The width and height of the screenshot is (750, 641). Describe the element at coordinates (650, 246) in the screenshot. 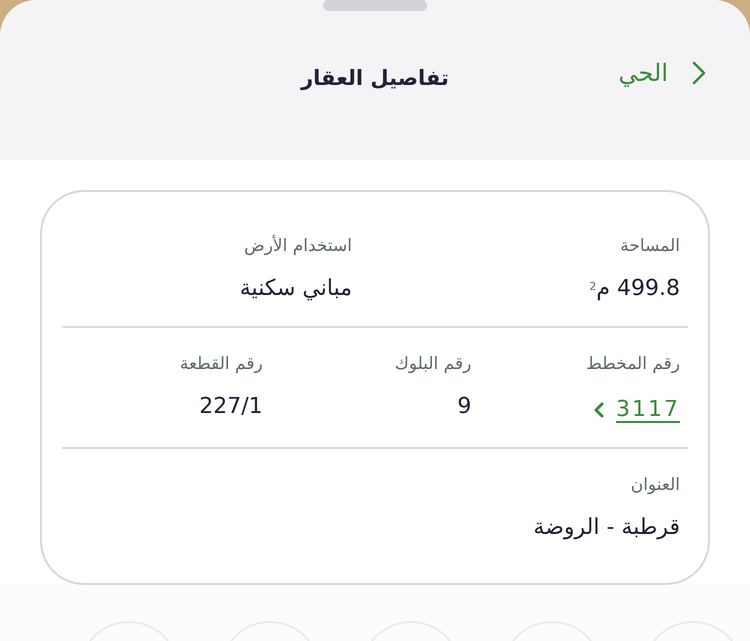

I see `field-label: المساحة` at that location.